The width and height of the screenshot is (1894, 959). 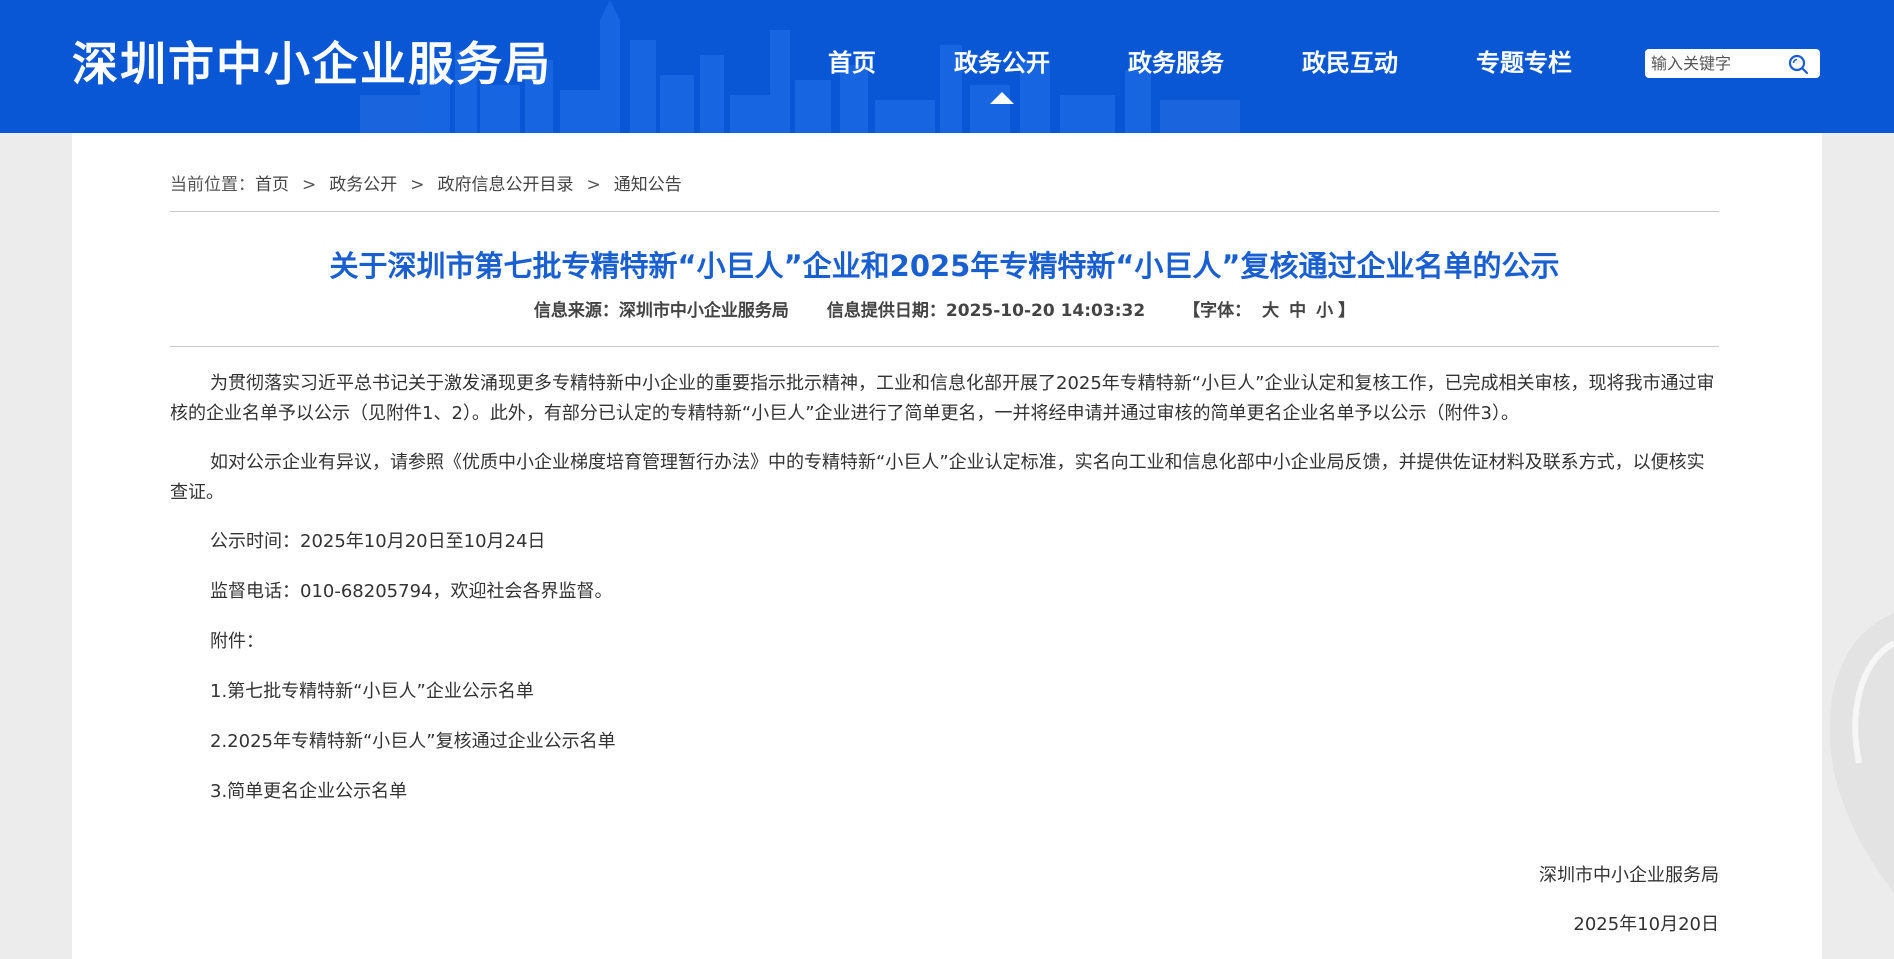 What do you see at coordinates (944, 692) in the screenshot?
I see `attachment-link-1: 1.第七批专精特新“小巨人”企业公示名单` at bounding box center [944, 692].